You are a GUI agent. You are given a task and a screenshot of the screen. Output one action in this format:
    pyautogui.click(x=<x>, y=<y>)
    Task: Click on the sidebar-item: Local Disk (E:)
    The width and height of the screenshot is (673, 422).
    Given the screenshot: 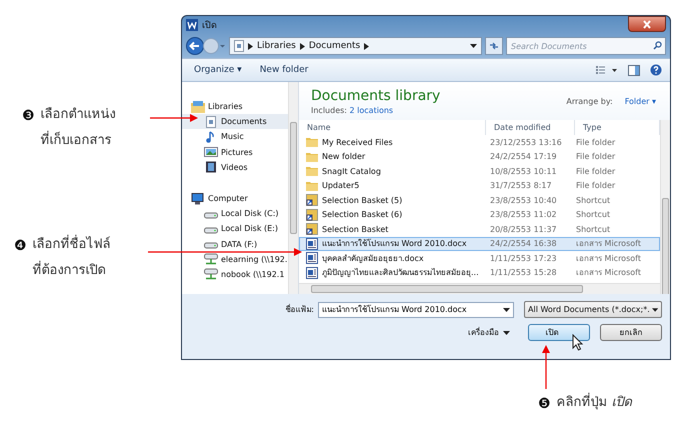 What is the action you would take?
    pyautogui.click(x=235, y=228)
    